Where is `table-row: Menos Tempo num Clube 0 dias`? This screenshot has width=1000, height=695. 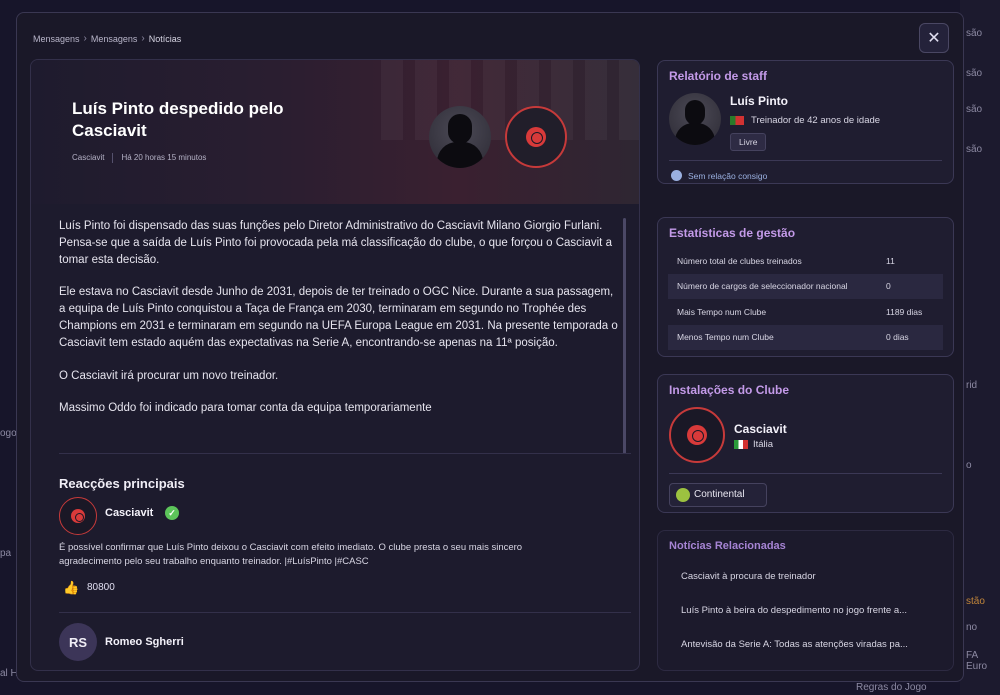
table-row: Menos Tempo num Clube 0 dias is located at coordinates (805, 337).